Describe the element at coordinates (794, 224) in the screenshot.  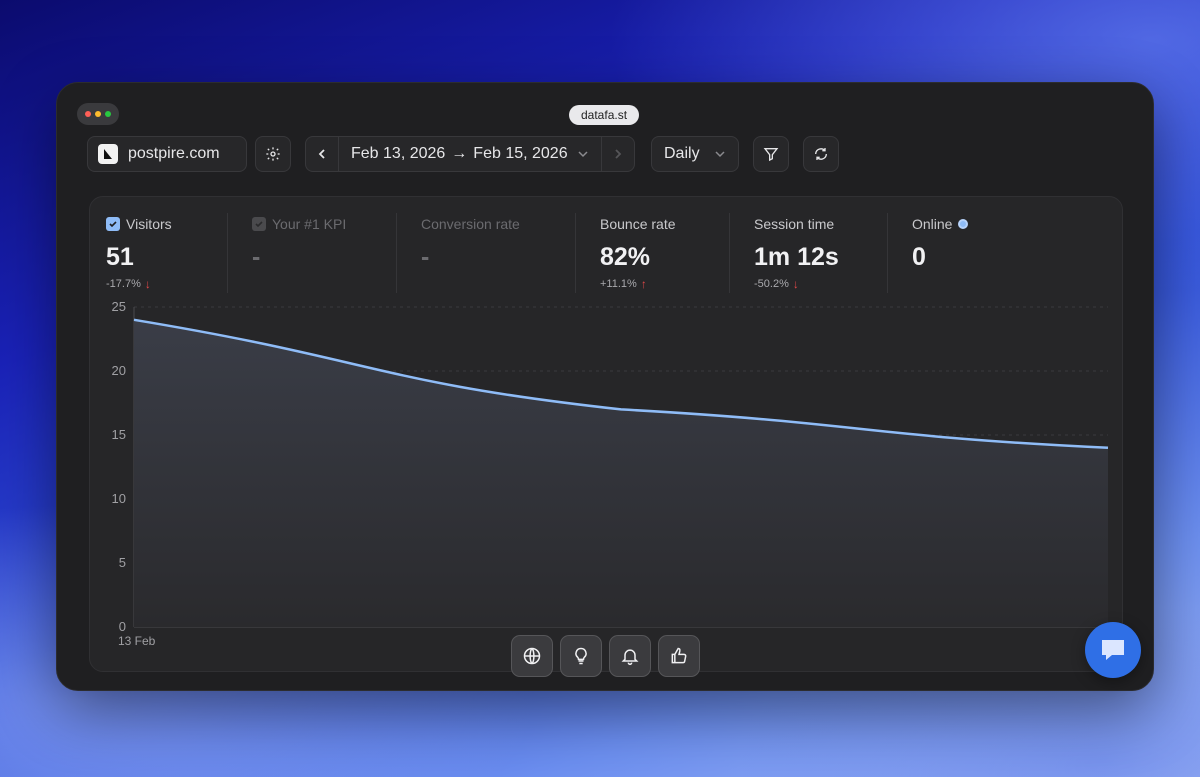
I see `metric-label: Session time` at that location.